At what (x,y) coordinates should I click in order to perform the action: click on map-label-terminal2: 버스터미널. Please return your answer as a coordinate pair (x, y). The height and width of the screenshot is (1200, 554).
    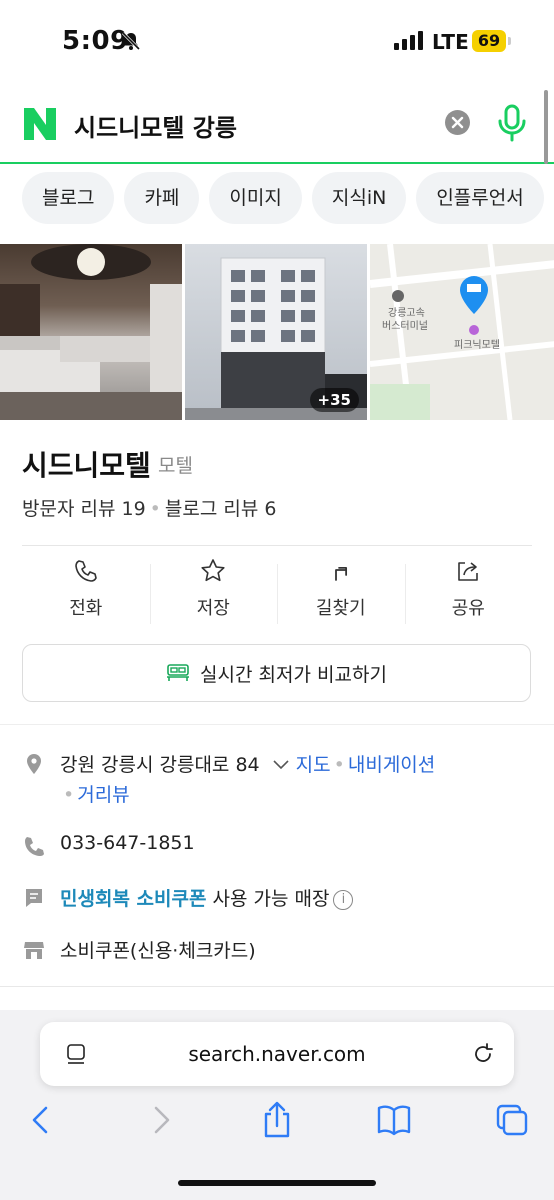
    Looking at the image, I should click on (405, 326).